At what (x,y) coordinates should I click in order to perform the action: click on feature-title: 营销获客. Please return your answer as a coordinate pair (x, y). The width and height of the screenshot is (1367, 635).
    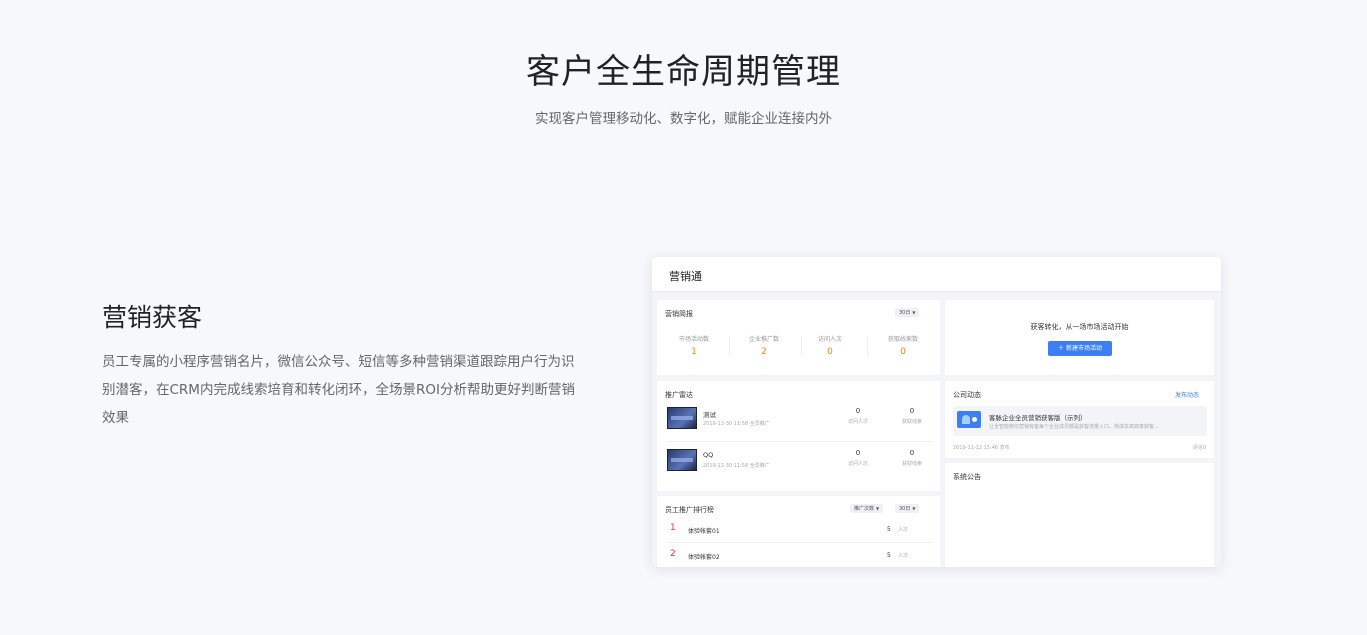
    Looking at the image, I should click on (152, 317).